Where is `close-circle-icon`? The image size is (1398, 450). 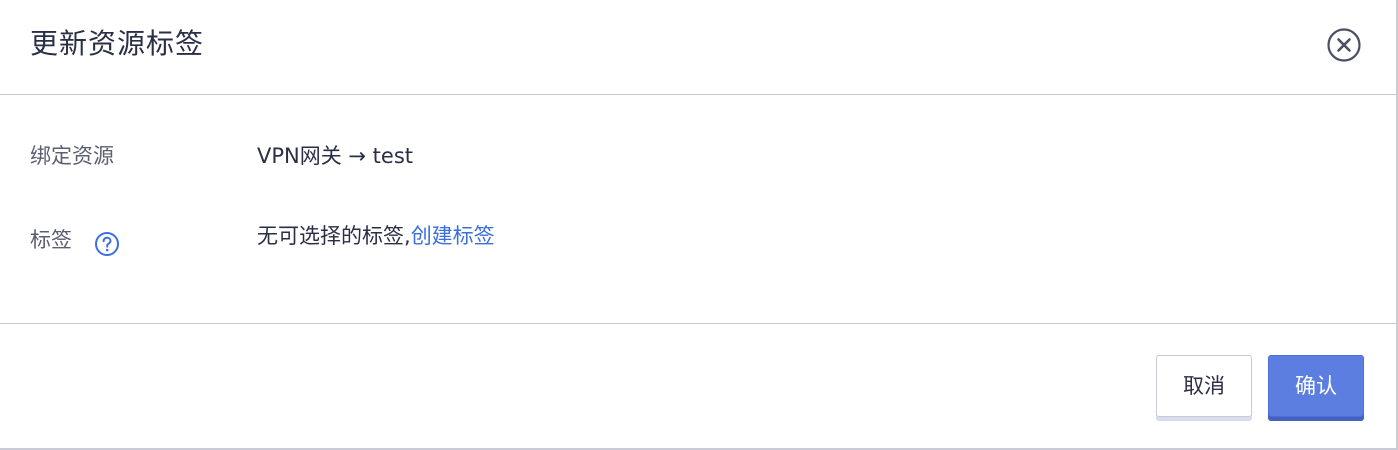 close-circle-icon is located at coordinates (1344, 45).